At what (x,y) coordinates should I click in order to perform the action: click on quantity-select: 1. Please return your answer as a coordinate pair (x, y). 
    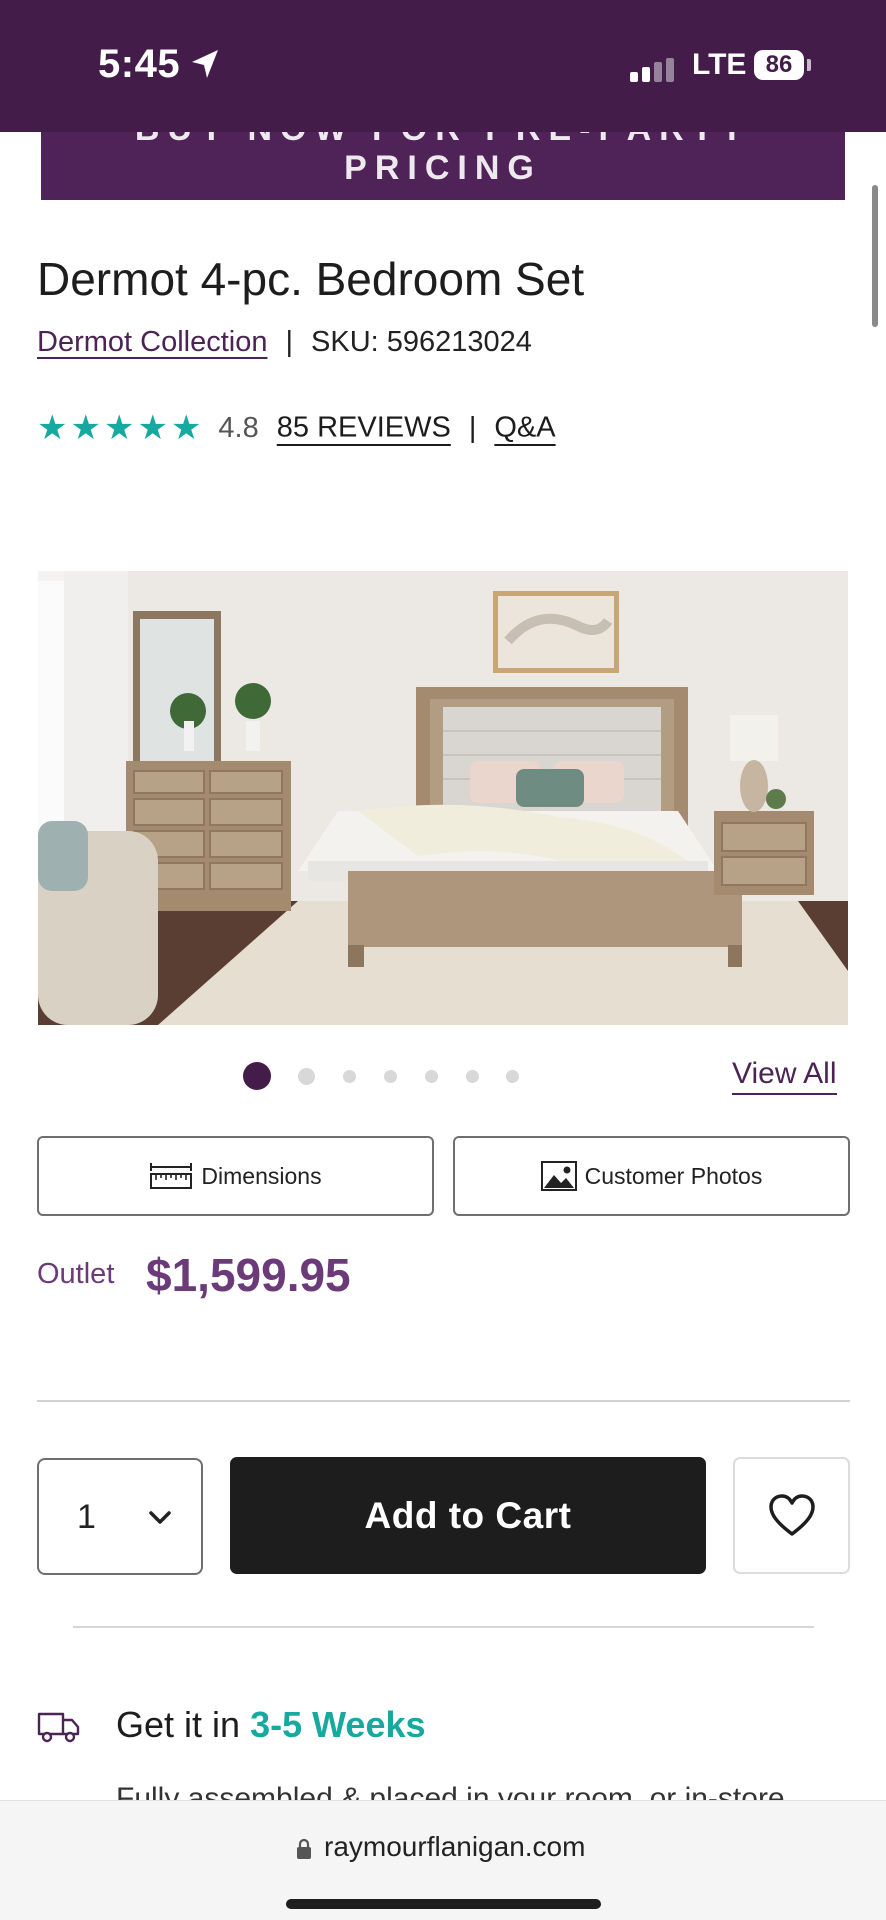
    Looking at the image, I should click on (120, 1516).